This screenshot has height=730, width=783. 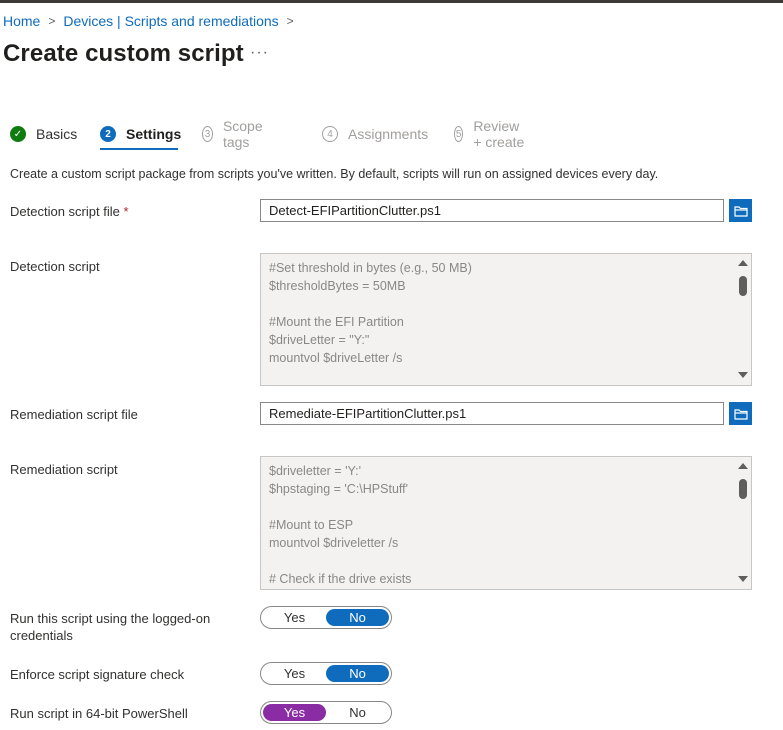 I want to click on script-line: $hpstaging = 'C:\HPStuff', so click(x=339, y=489).